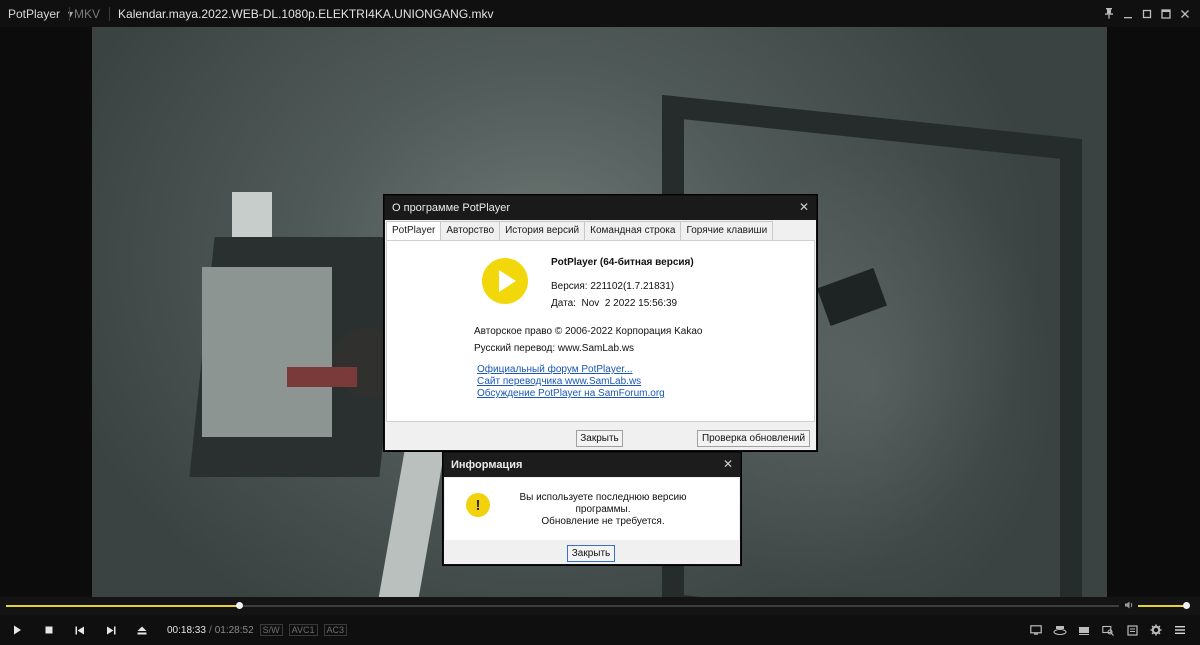 The height and width of the screenshot is (645, 1200). Describe the element at coordinates (1184, 13) in the screenshot. I see `close-icon` at that location.